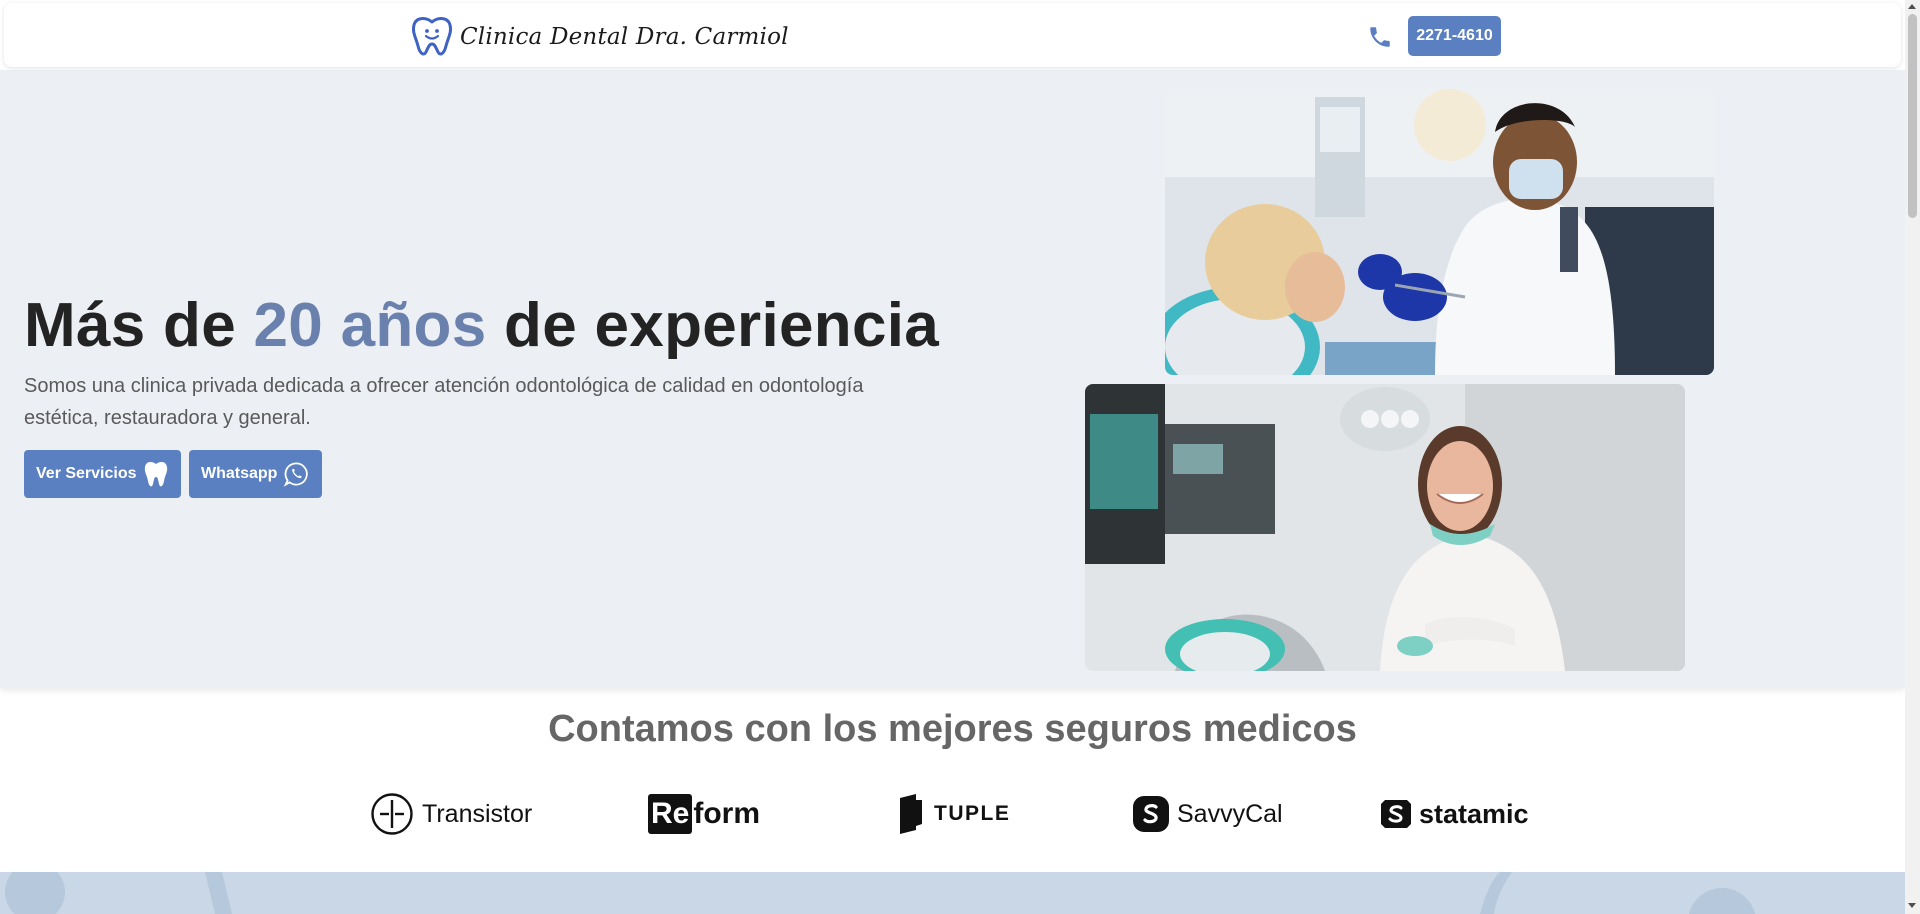  I want to click on savvycal-logo: SavvyCal, so click(1208, 814).